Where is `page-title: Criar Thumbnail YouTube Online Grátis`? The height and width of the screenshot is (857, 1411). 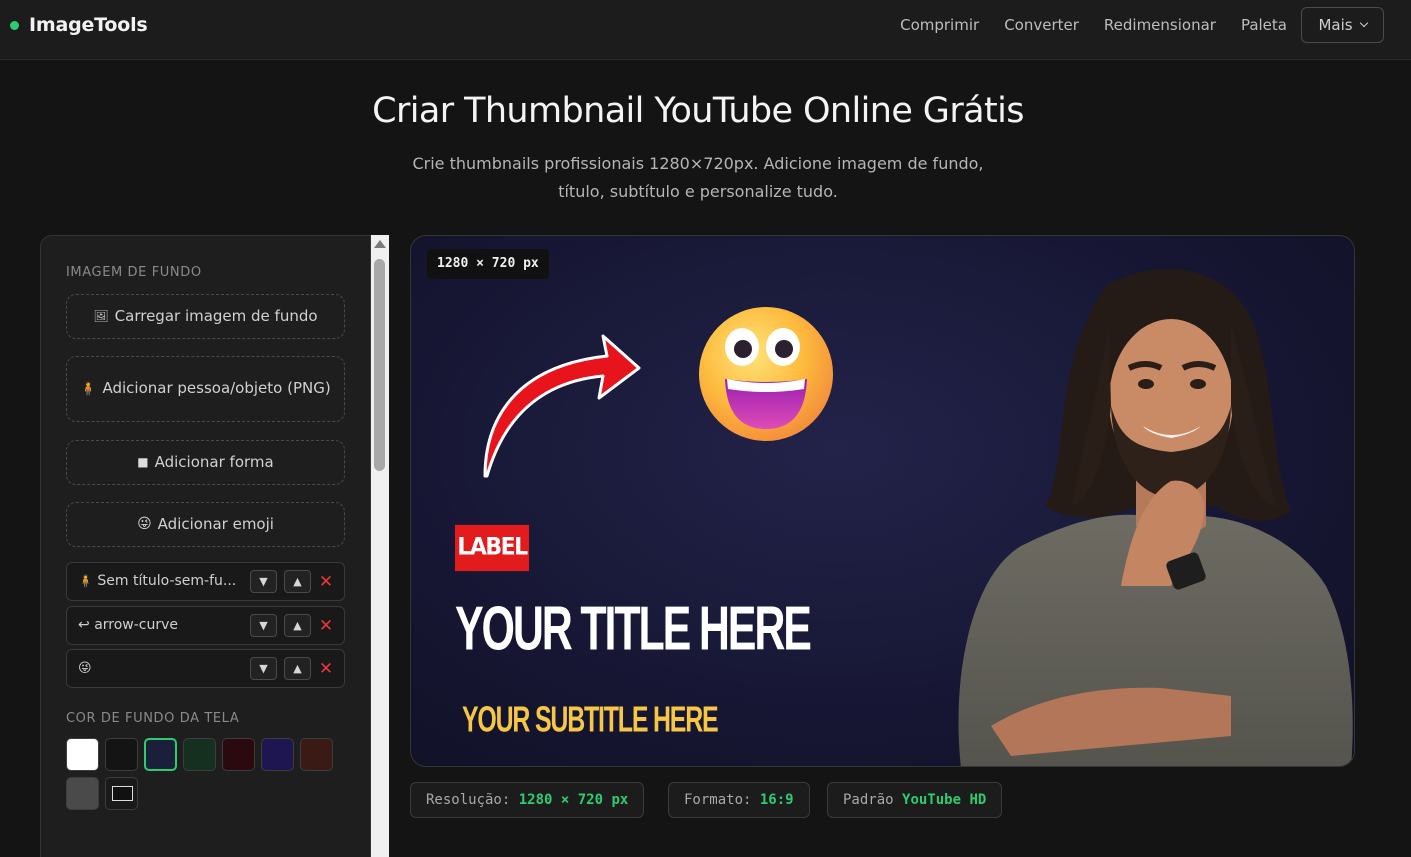
page-title: Criar Thumbnail YouTube Online Grátis is located at coordinates (698, 111).